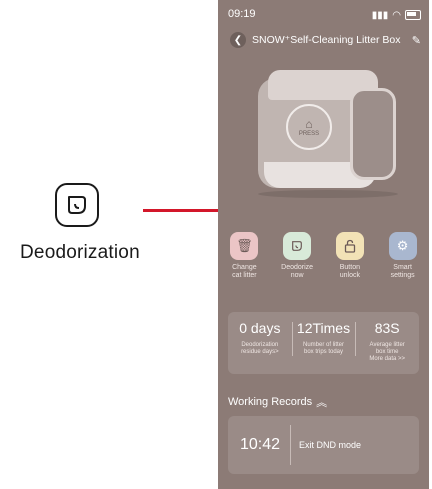 Image resolution: width=432 pixels, height=489 pixels. Describe the element at coordinates (373, 134) in the screenshot. I see `device-door` at that location.